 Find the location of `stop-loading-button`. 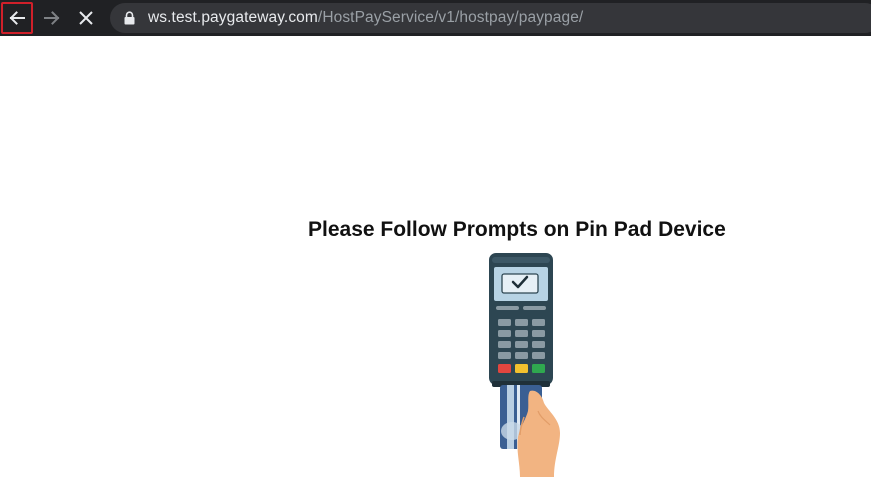

stop-loading-button is located at coordinates (86, 18).